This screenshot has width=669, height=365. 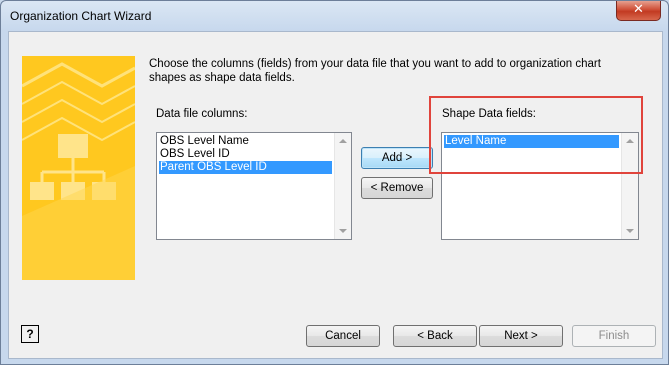 I want to click on highlight-box, so click(x=536, y=135).